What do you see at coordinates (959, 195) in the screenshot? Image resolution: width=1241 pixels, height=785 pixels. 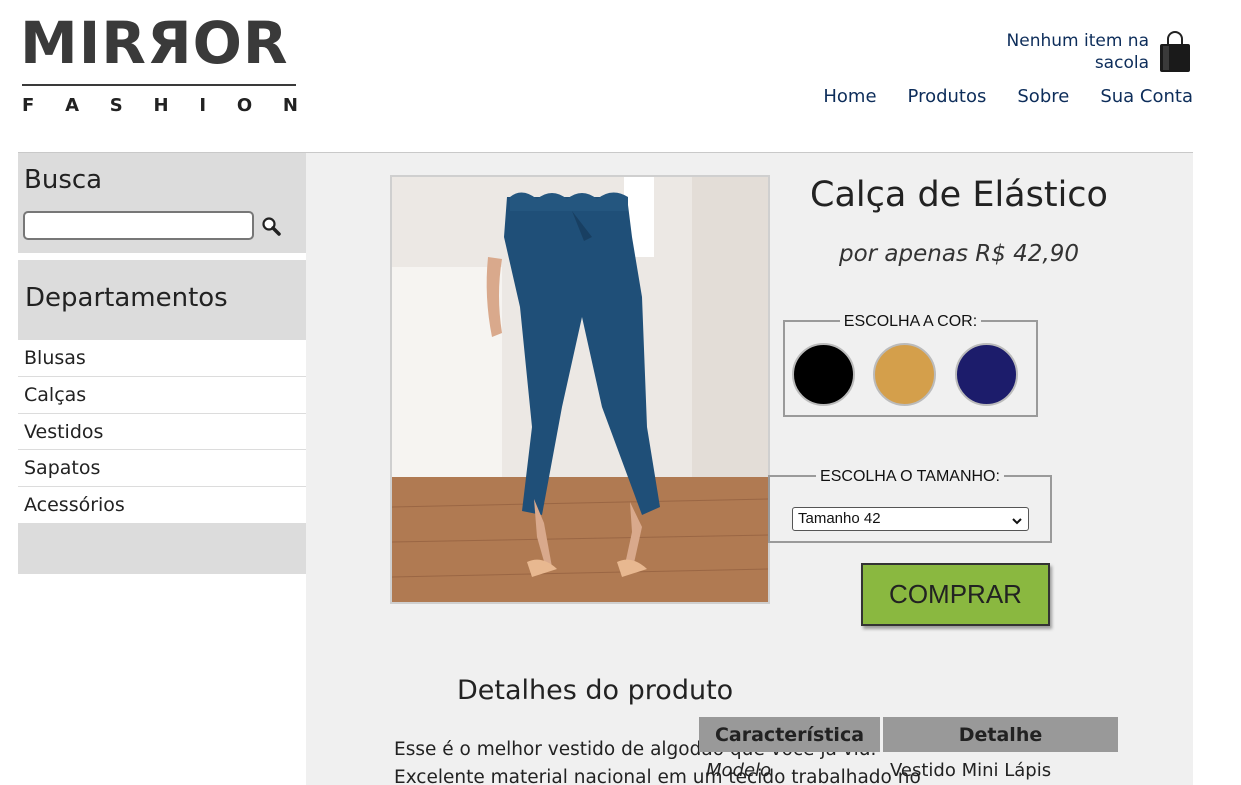 I see `product-title: Calça de Elástico` at bounding box center [959, 195].